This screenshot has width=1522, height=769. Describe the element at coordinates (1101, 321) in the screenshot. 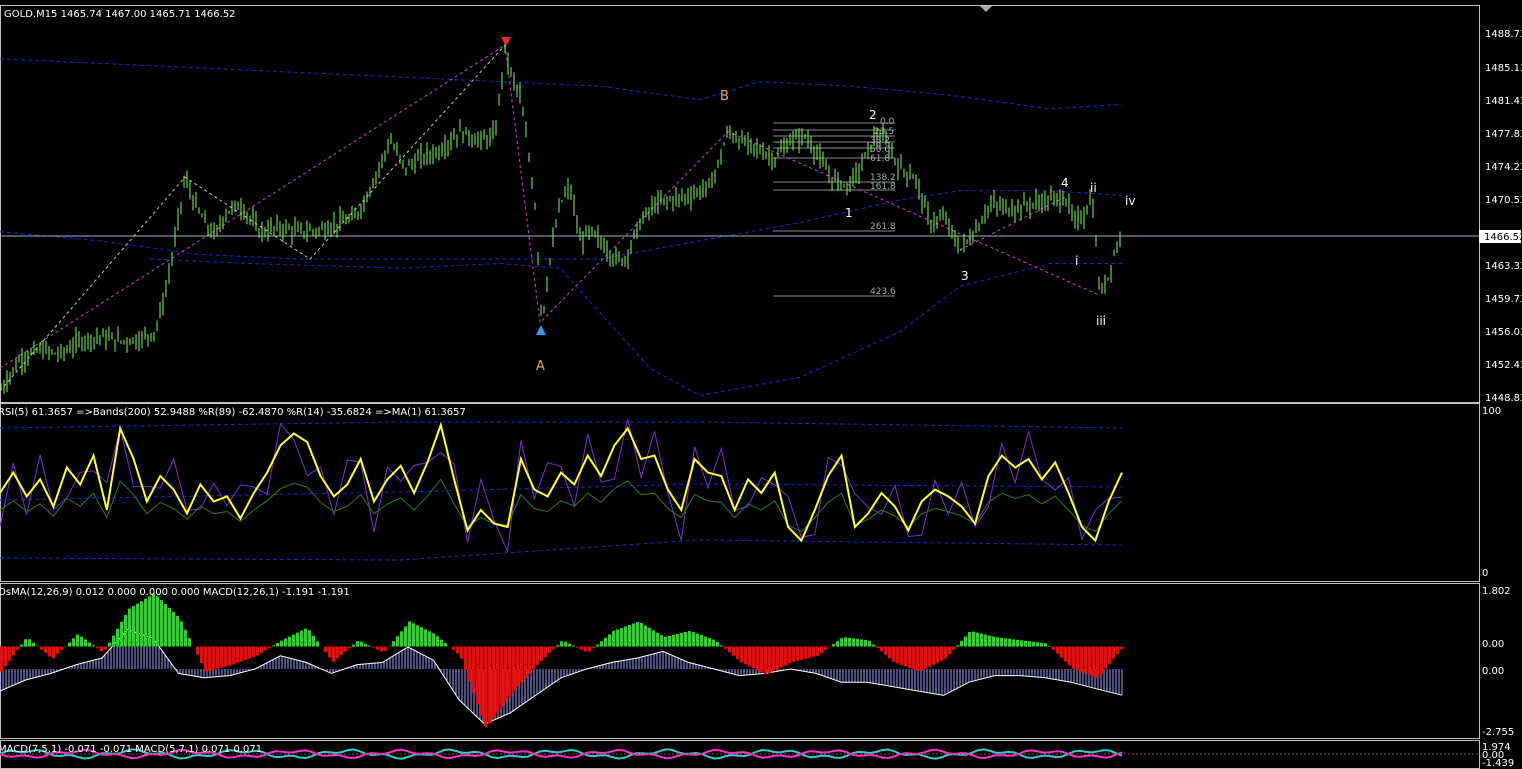

I see `wave-label-iii: iii` at that location.